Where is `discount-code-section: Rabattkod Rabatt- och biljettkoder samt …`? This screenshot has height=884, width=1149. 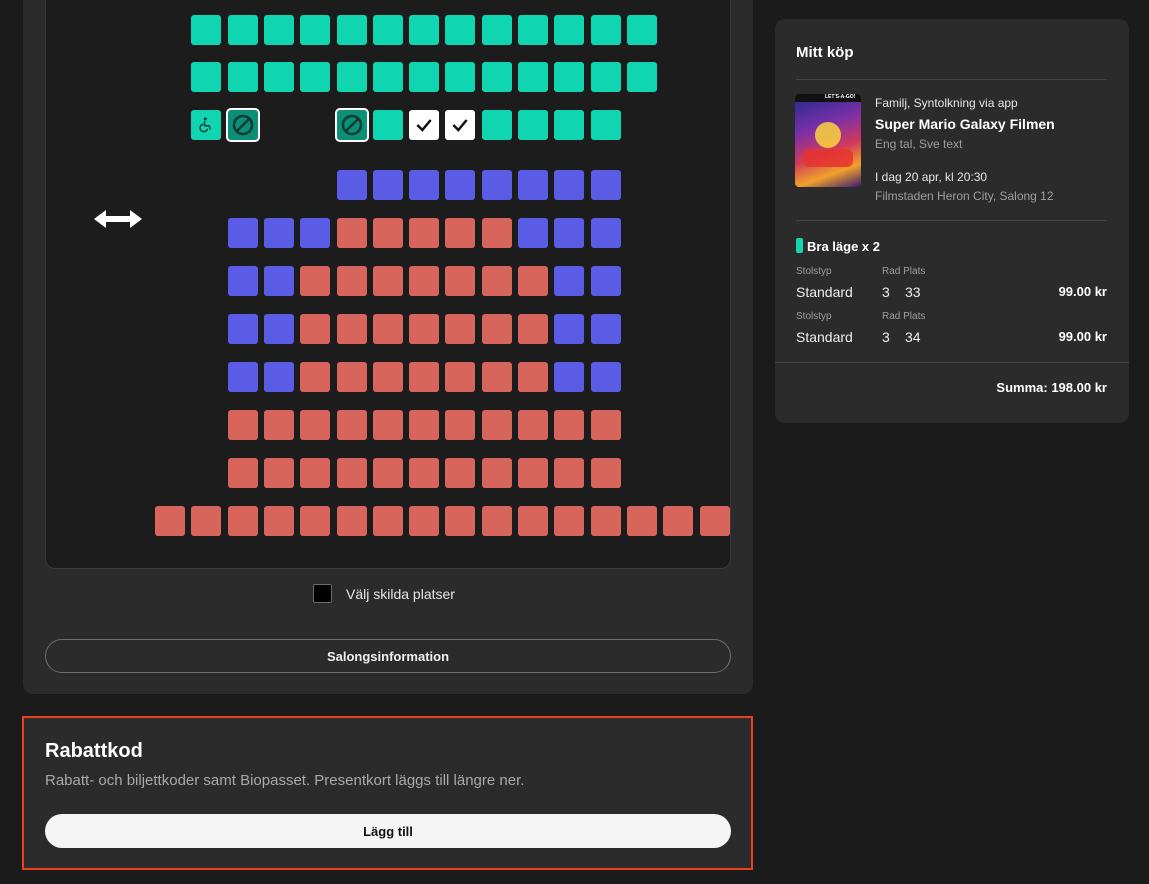 discount-code-section: Rabattkod Rabatt- och biljettkoder samt … is located at coordinates (387, 793).